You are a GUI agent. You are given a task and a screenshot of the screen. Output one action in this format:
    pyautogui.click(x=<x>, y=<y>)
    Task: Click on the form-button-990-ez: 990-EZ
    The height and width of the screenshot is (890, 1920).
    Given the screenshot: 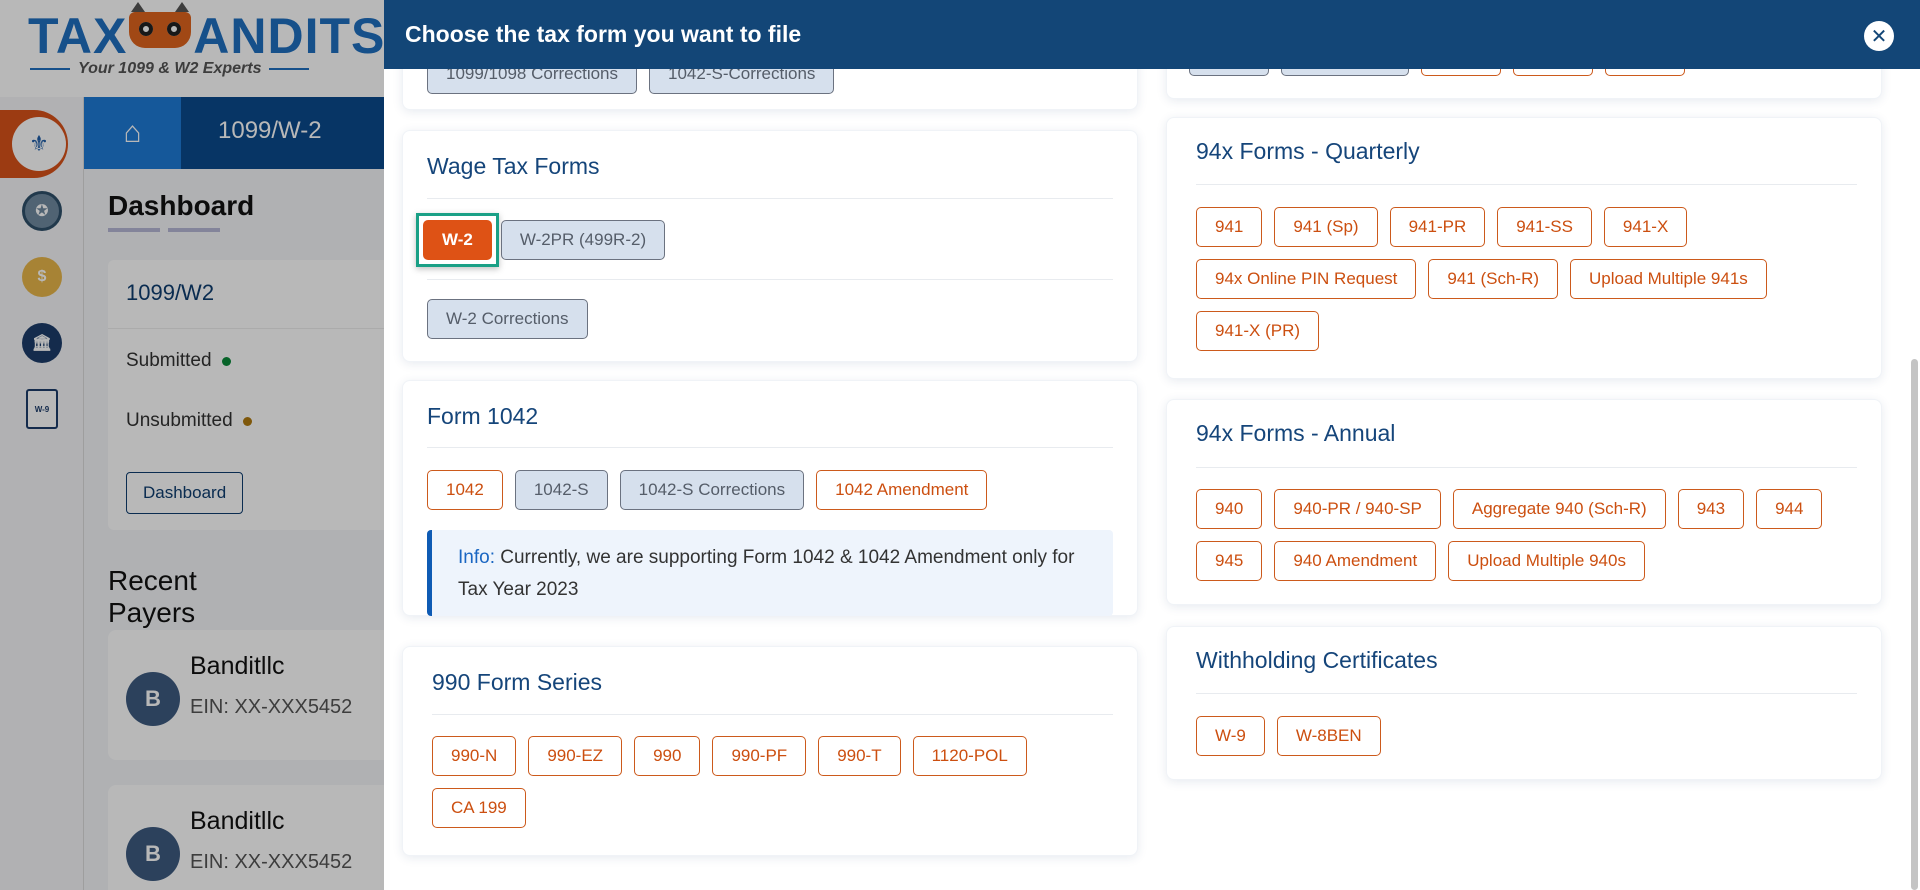 What is the action you would take?
    pyautogui.click(x=575, y=756)
    